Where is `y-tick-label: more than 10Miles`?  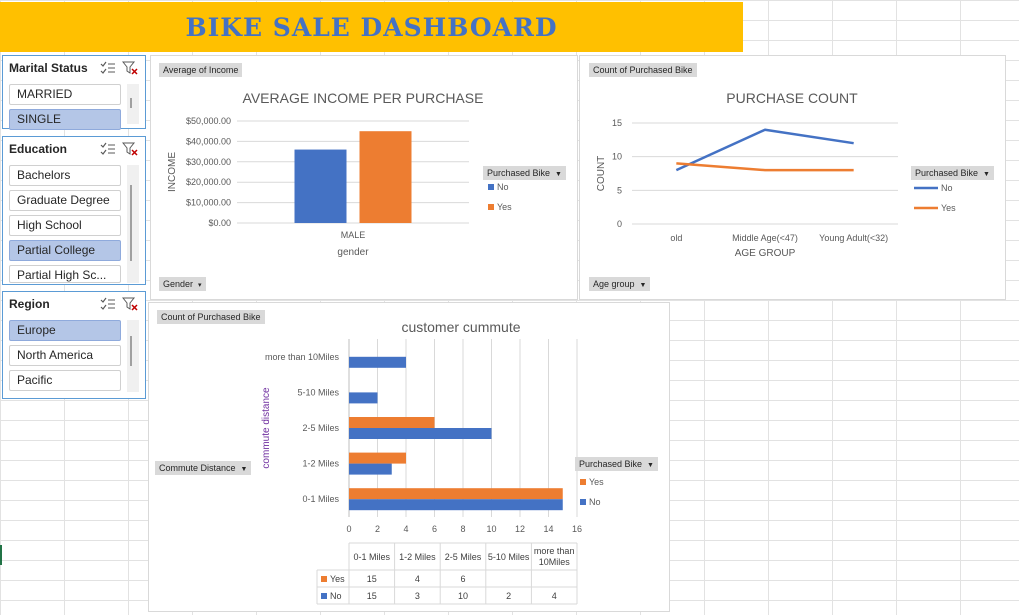 y-tick-label: more than 10Miles is located at coordinates (302, 357).